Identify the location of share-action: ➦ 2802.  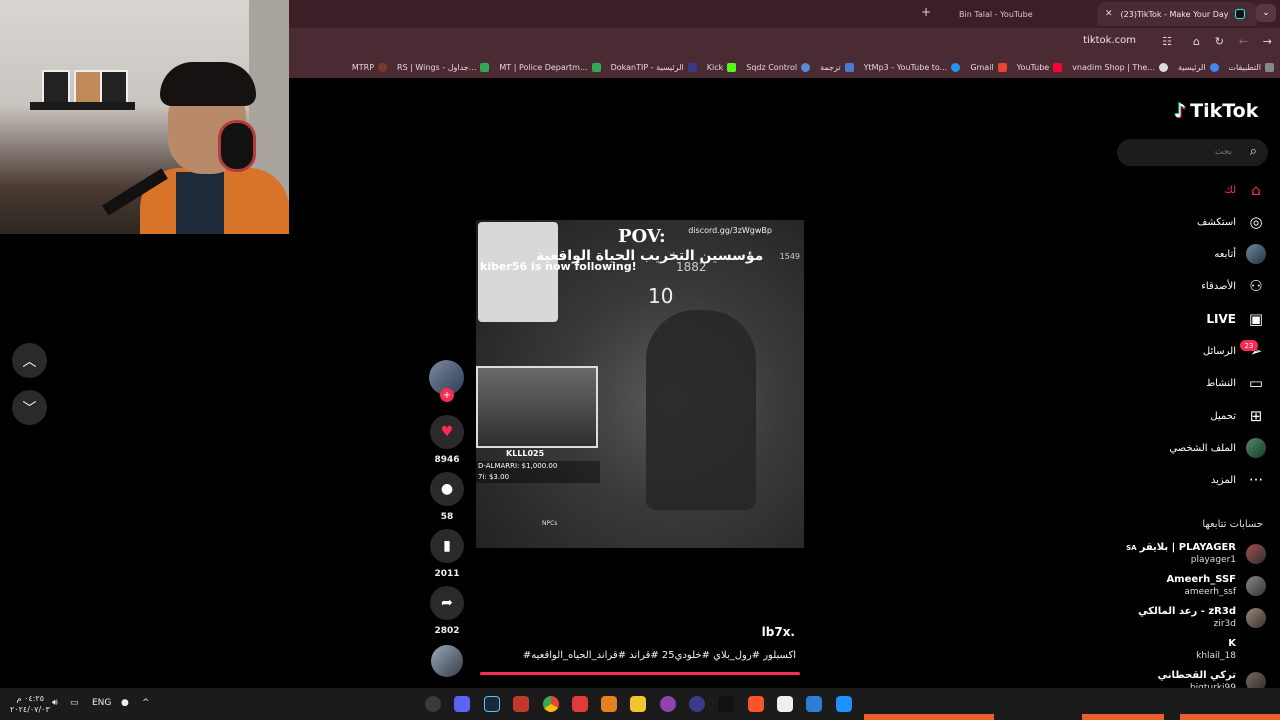
(447, 611).